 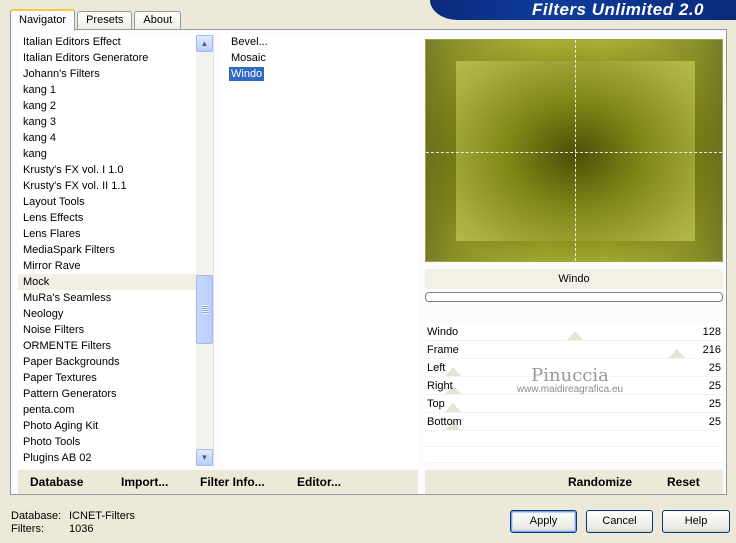 What do you see at coordinates (115, 266) in the screenshot?
I see `category-item: Mirror Rave` at bounding box center [115, 266].